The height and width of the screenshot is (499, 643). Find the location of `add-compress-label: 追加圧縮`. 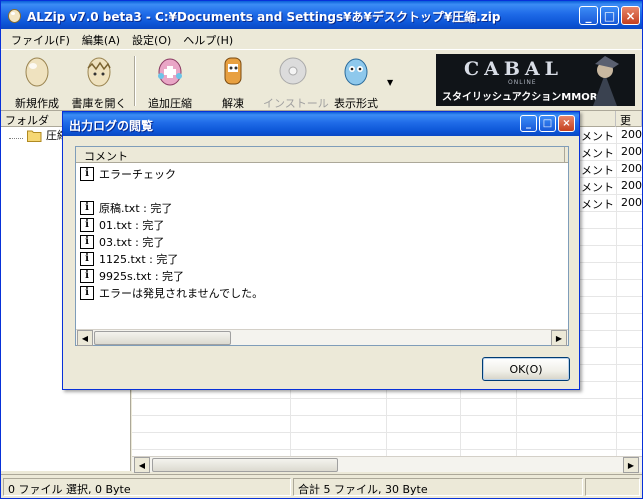

add-compress-label: 追加圧縮 is located at coordinates (170, 103).